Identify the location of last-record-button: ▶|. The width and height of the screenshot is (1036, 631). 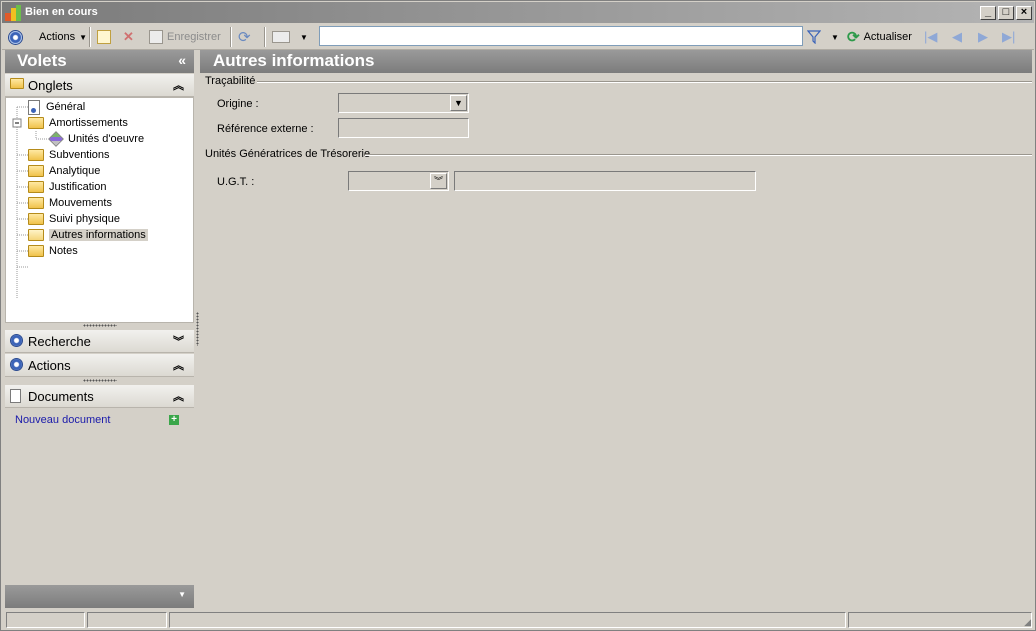
(1008, 37).